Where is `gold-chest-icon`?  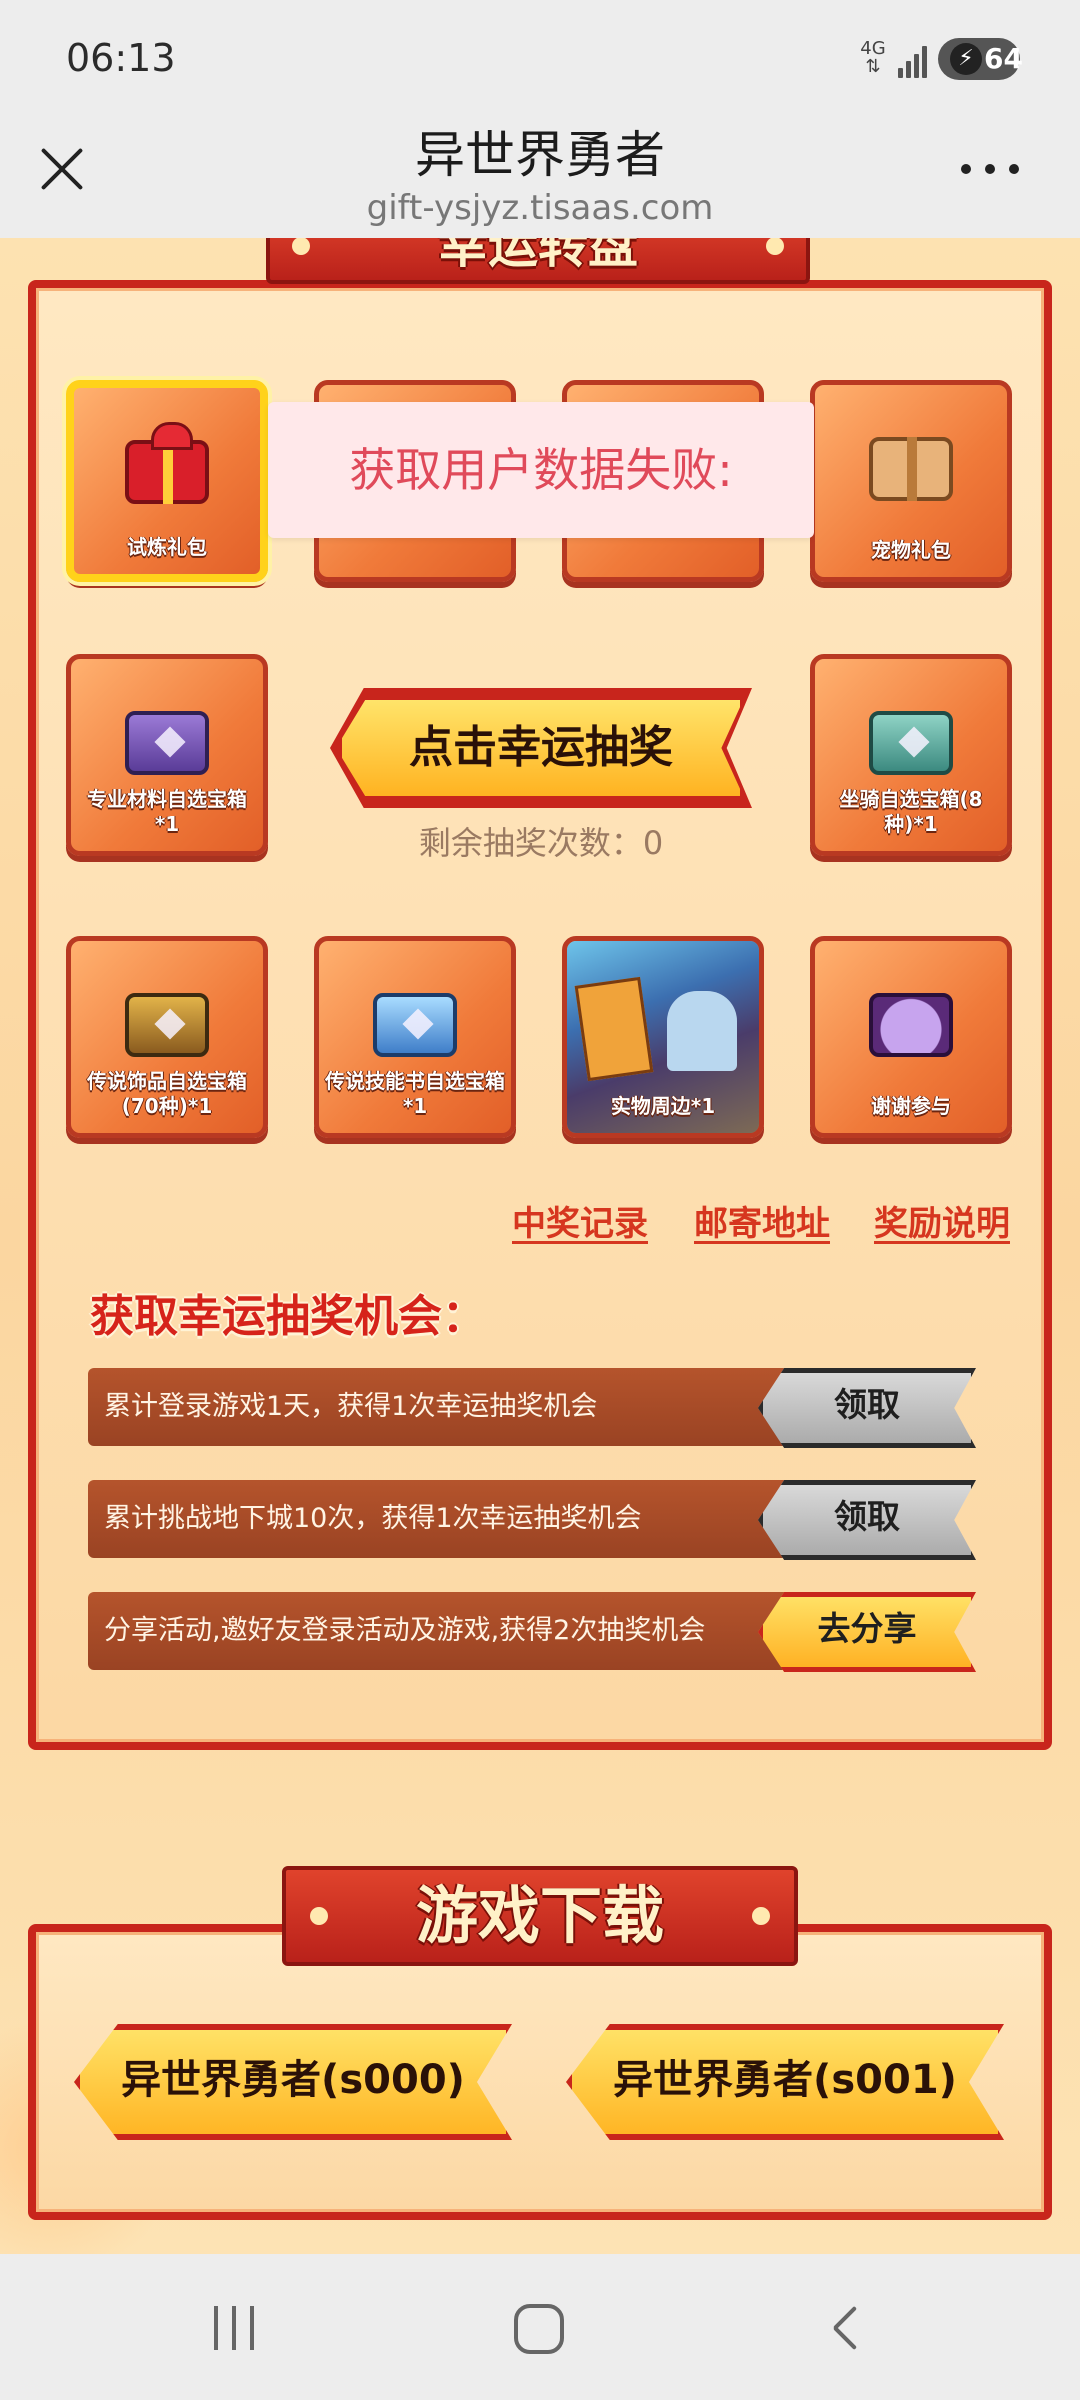 gold-chest-icon is located at coordinates (167, 1025).